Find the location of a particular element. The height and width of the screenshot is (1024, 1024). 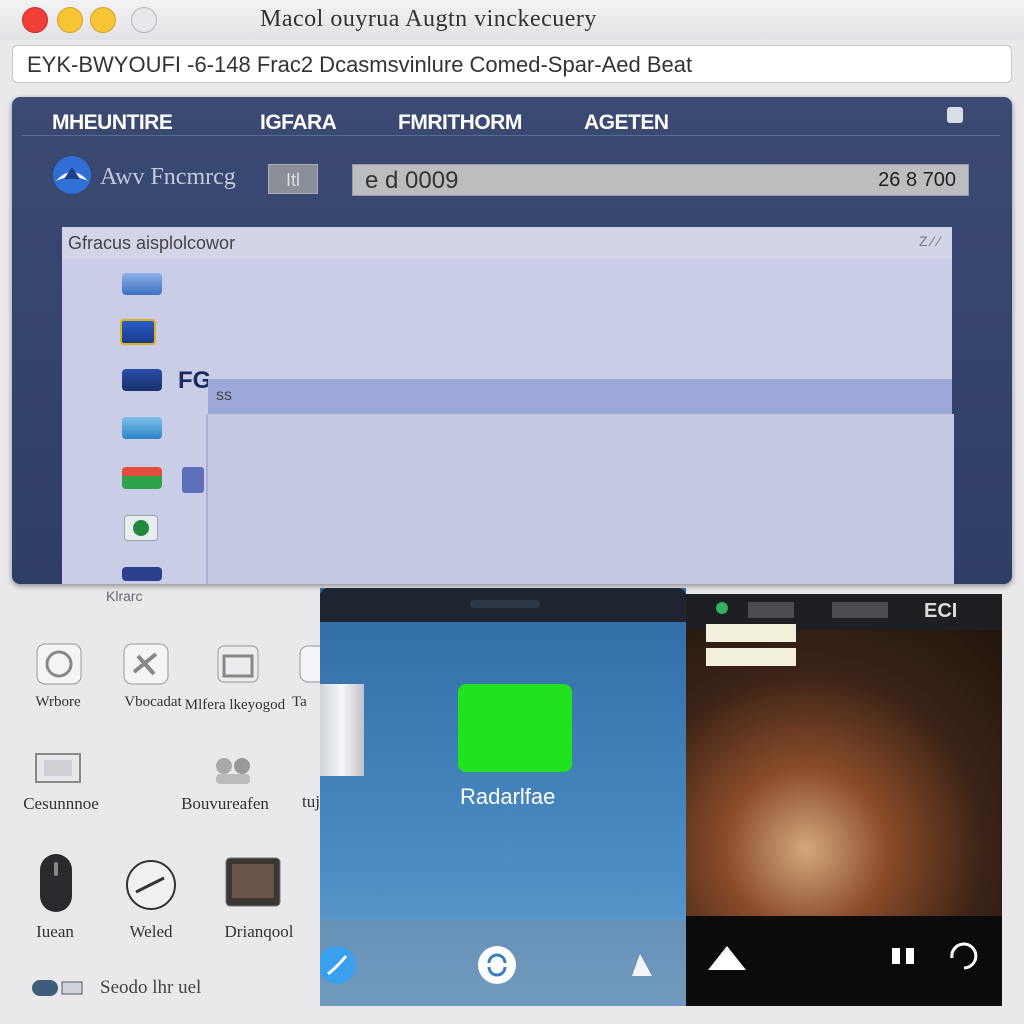

desktop-label-11: Seodo lhr uel is located at coordinates (151, 987).